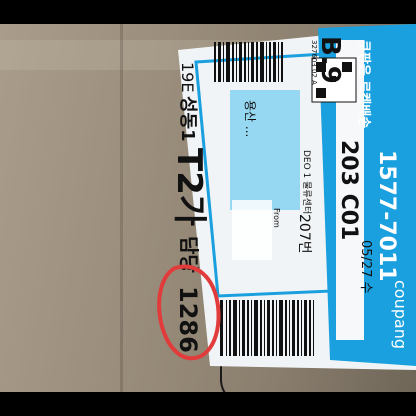 The width and height of the screenshot is (416, 416). Describe the element at coordinates (304, 234) in the screenshot. I see `unit-number: 207번` at that location.